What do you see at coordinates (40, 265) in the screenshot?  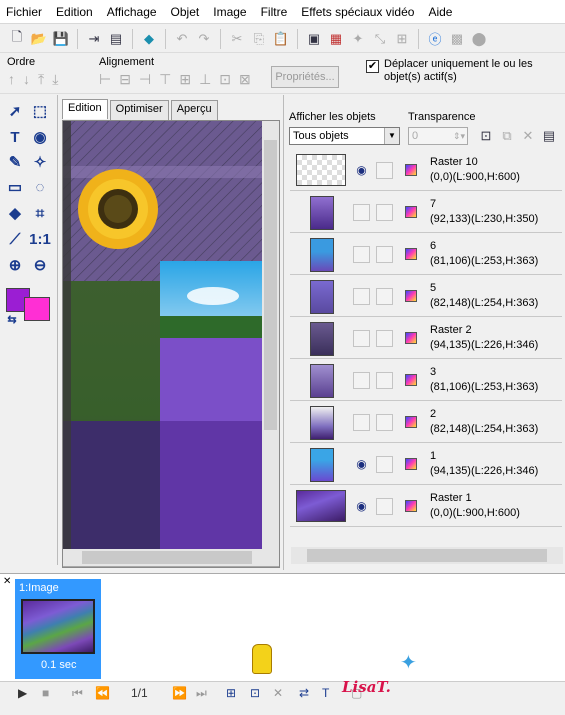 I see `zoom-out-icon: ⊖` at bounding box center [40, 265].